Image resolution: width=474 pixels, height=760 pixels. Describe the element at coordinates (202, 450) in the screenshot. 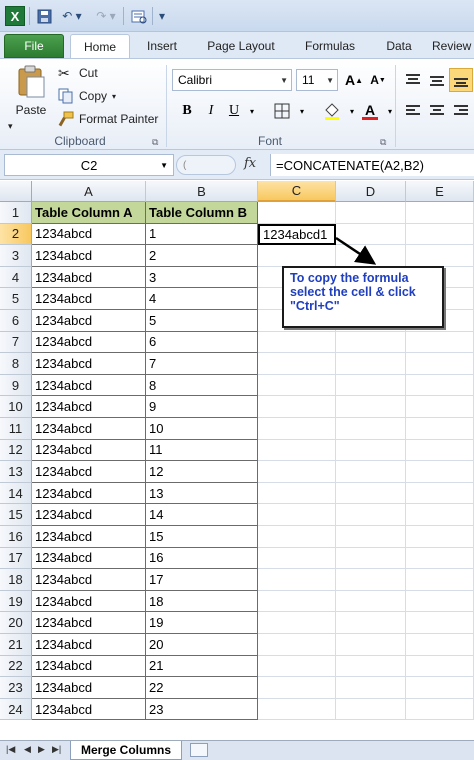

I see `table-cell: 11` at that location.